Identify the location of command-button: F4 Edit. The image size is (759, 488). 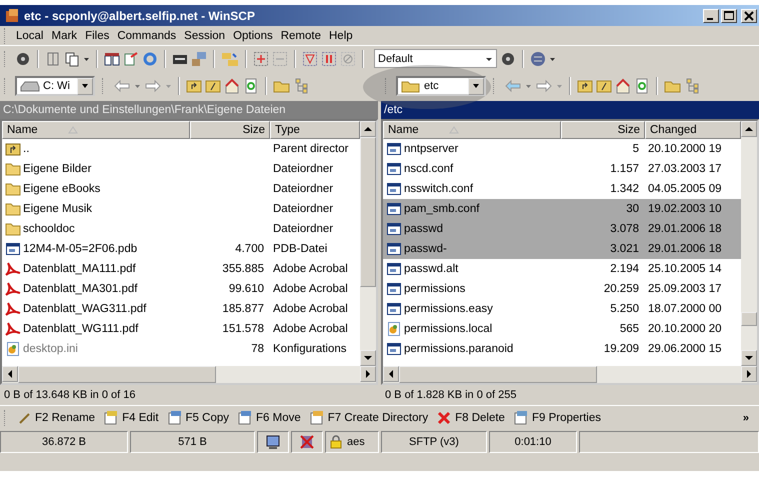
(131, 418).